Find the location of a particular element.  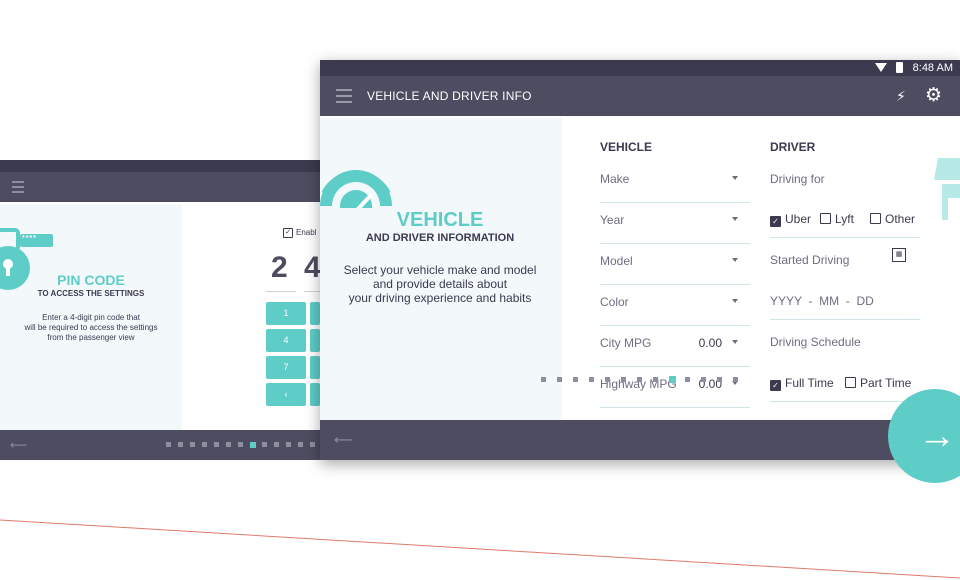

year-dropdown: Year is located at coordinates (675, 227).